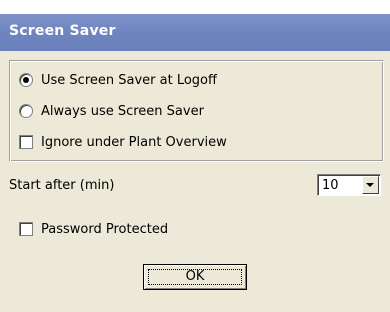 This screenshot has width=390, height=312. What do you see at coordinates (26, 229) in the screenshot?
I see `password-protected-checkbox` at bounding box center [26, 229].